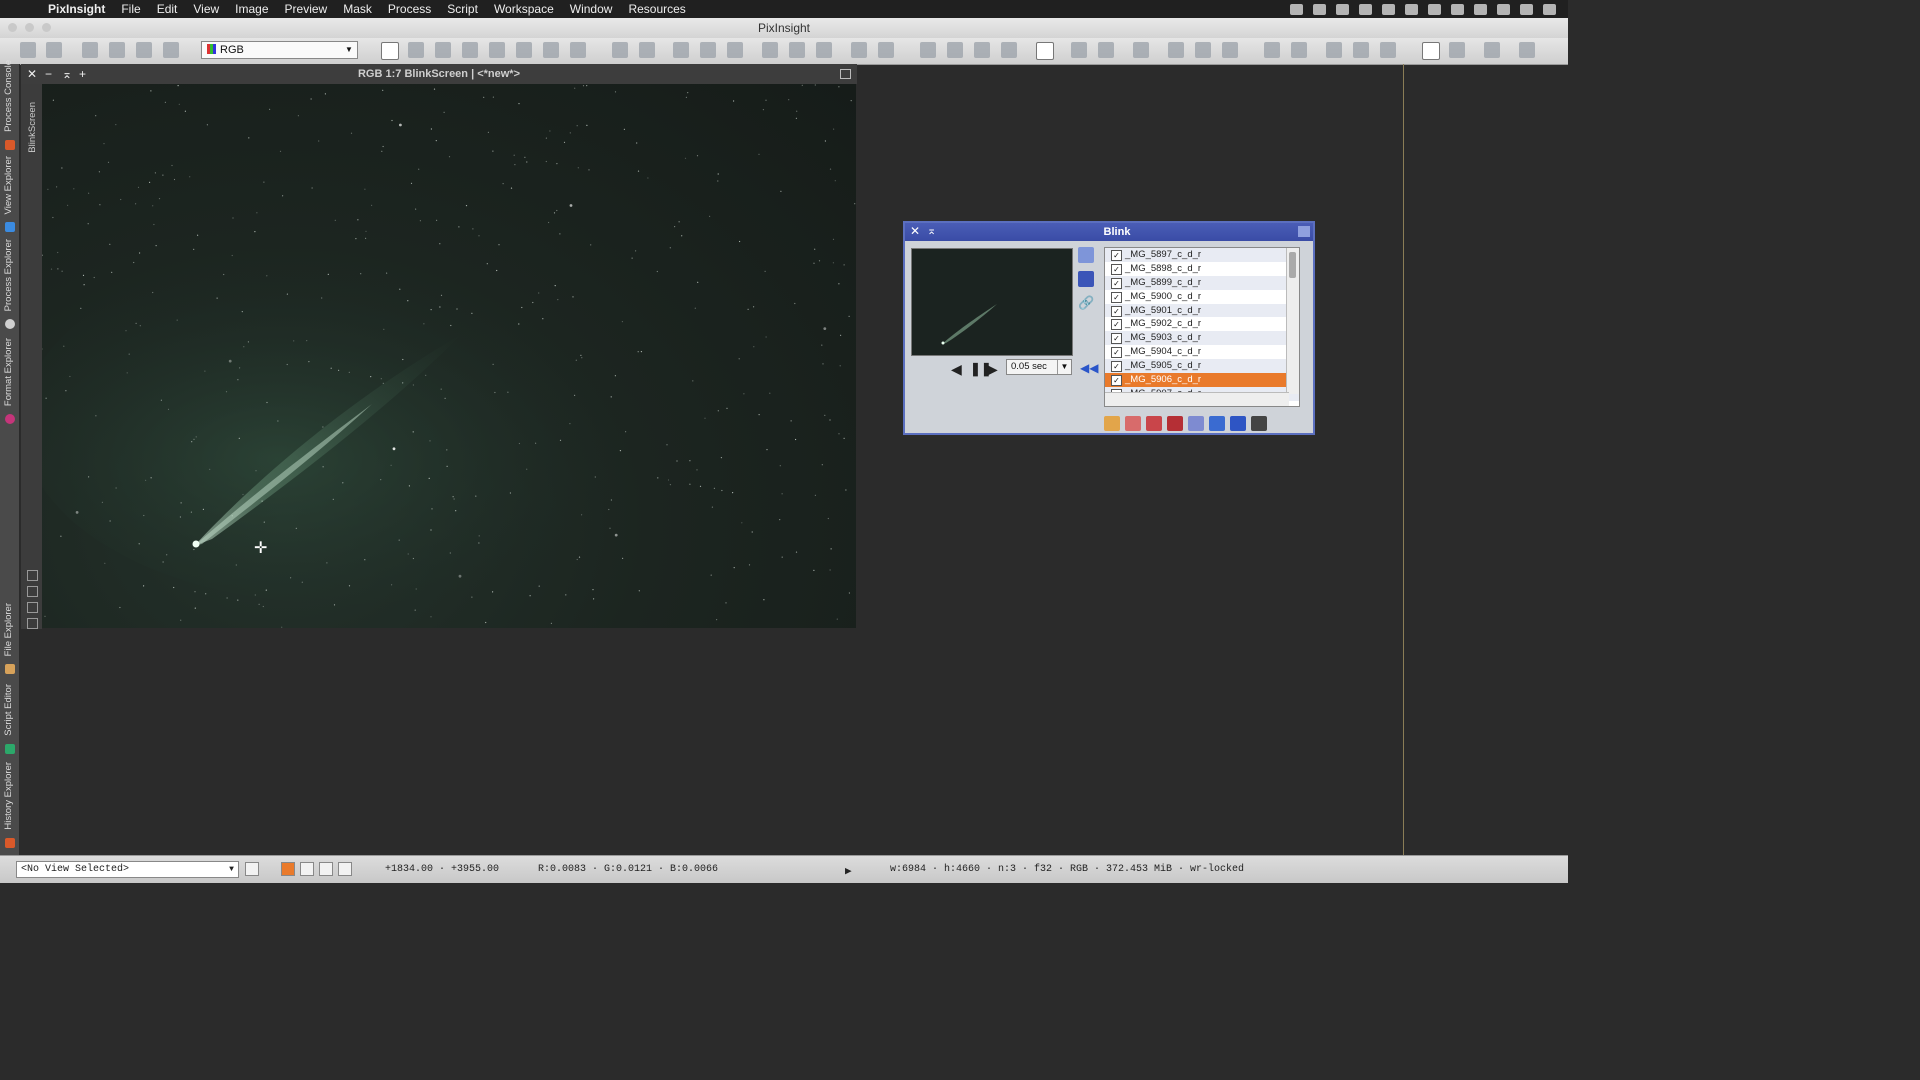  I want to click on mask-remove-icon, so click(1009, 50).